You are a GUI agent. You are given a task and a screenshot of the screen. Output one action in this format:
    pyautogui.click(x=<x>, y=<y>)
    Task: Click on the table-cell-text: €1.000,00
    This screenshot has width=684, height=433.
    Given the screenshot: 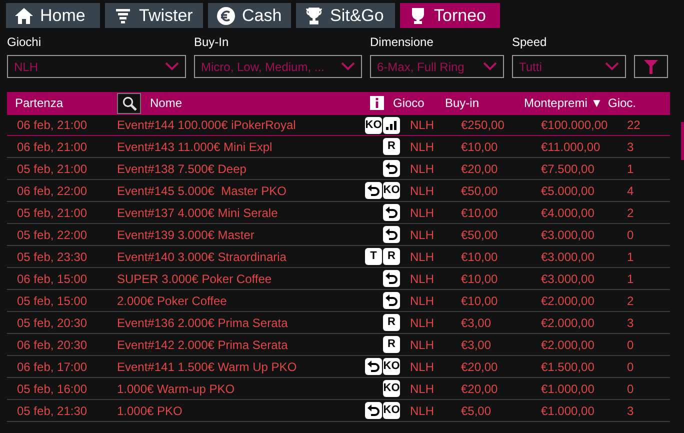 What is the action you would take?
    pyautogui.click(x=568, y=389)
    